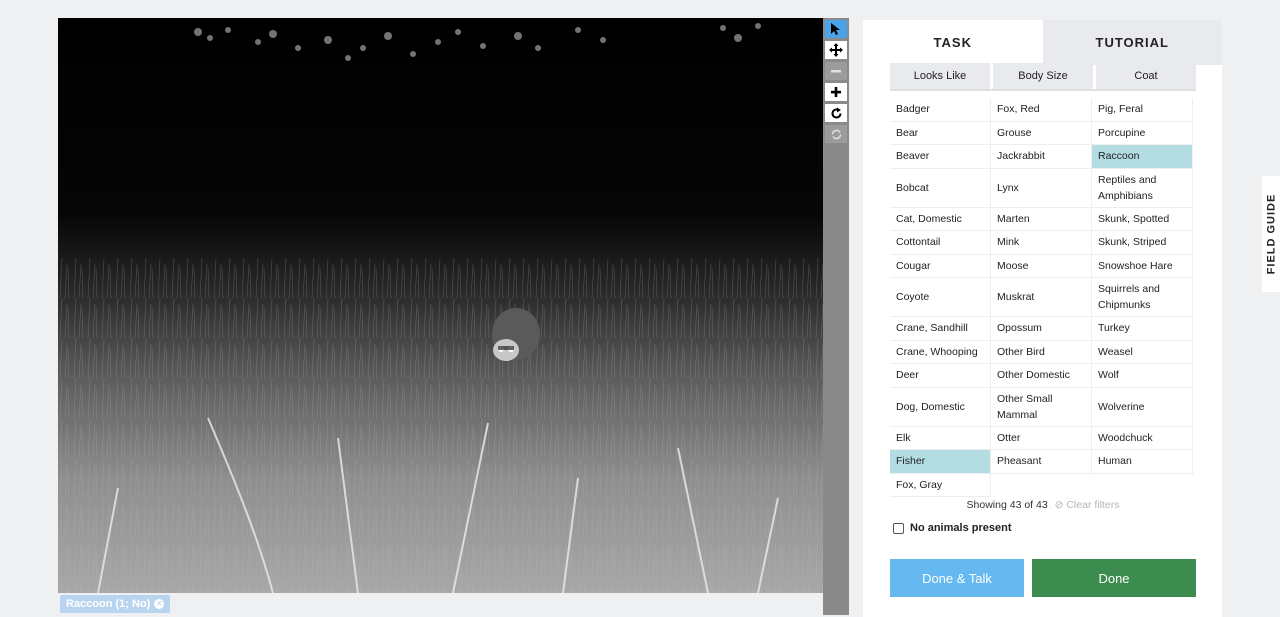  I want to click on subject-annotation-tag: Raccoon (1; No) ✕, so click(115, 604).